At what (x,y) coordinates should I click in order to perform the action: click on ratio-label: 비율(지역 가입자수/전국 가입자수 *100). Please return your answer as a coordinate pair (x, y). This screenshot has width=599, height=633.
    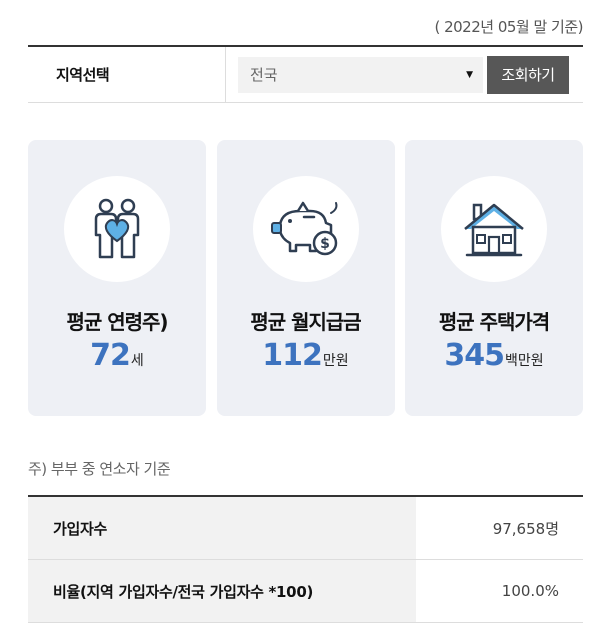
    Looking at the image, I should click on (222, 591).